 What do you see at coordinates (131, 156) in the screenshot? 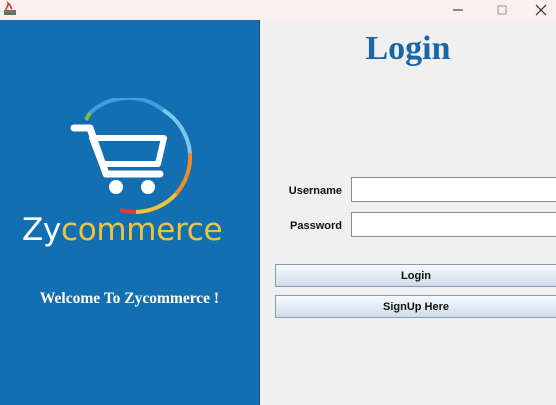
I see `shopping-cart-icon` at bounding box center [131, 156].